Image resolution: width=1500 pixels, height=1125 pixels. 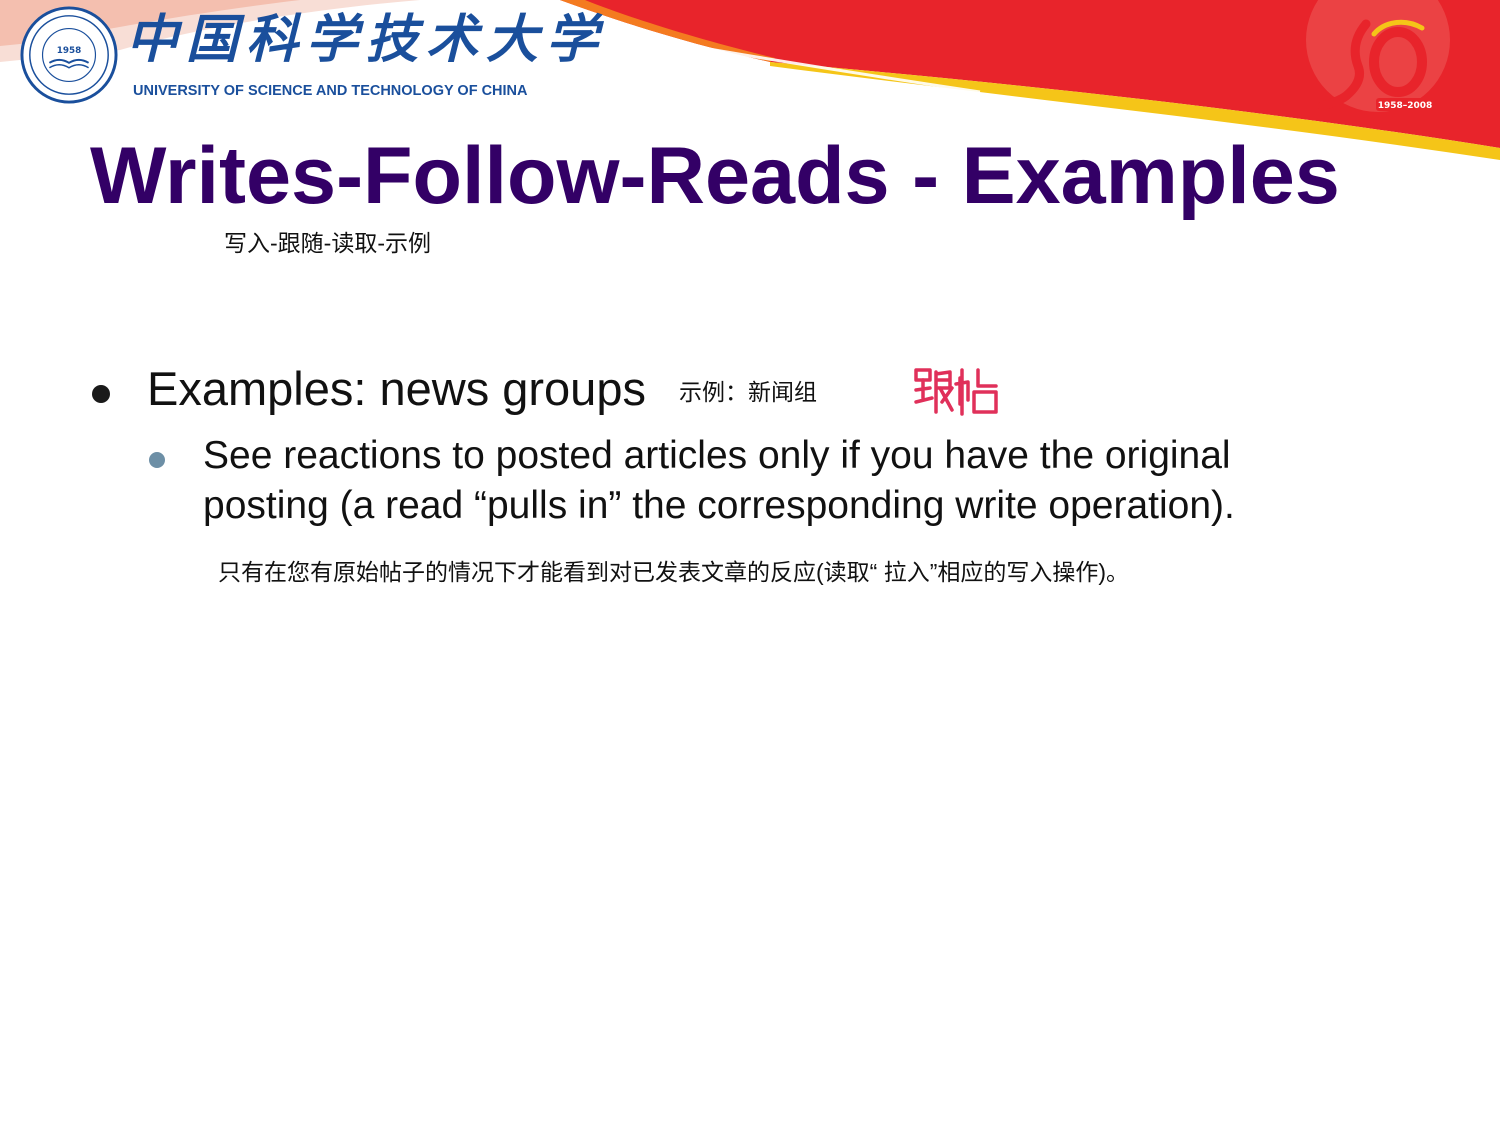 I want to click on slide-title: Writes-Follow-Reads - Examples, so click(x=715, y=176).